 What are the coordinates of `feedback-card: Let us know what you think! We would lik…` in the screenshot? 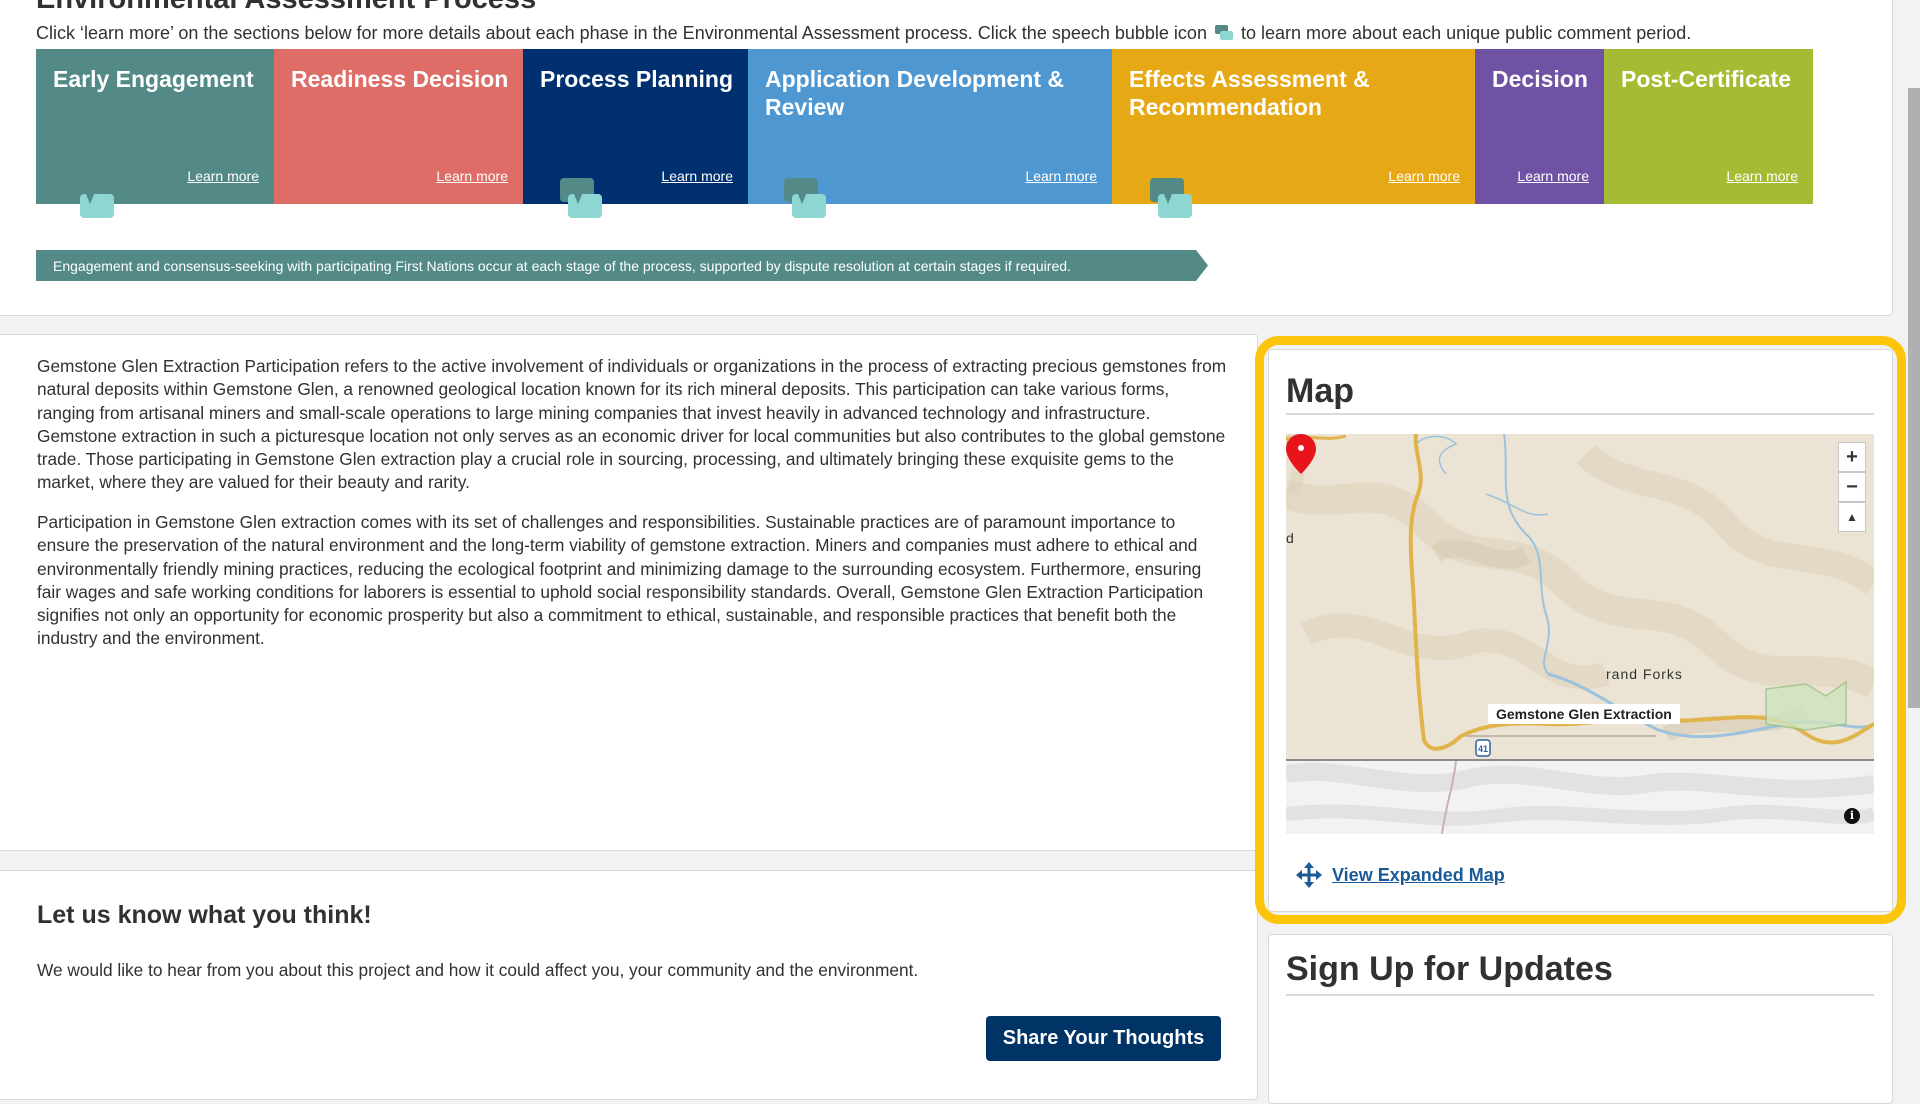 It's located at (629, 985).